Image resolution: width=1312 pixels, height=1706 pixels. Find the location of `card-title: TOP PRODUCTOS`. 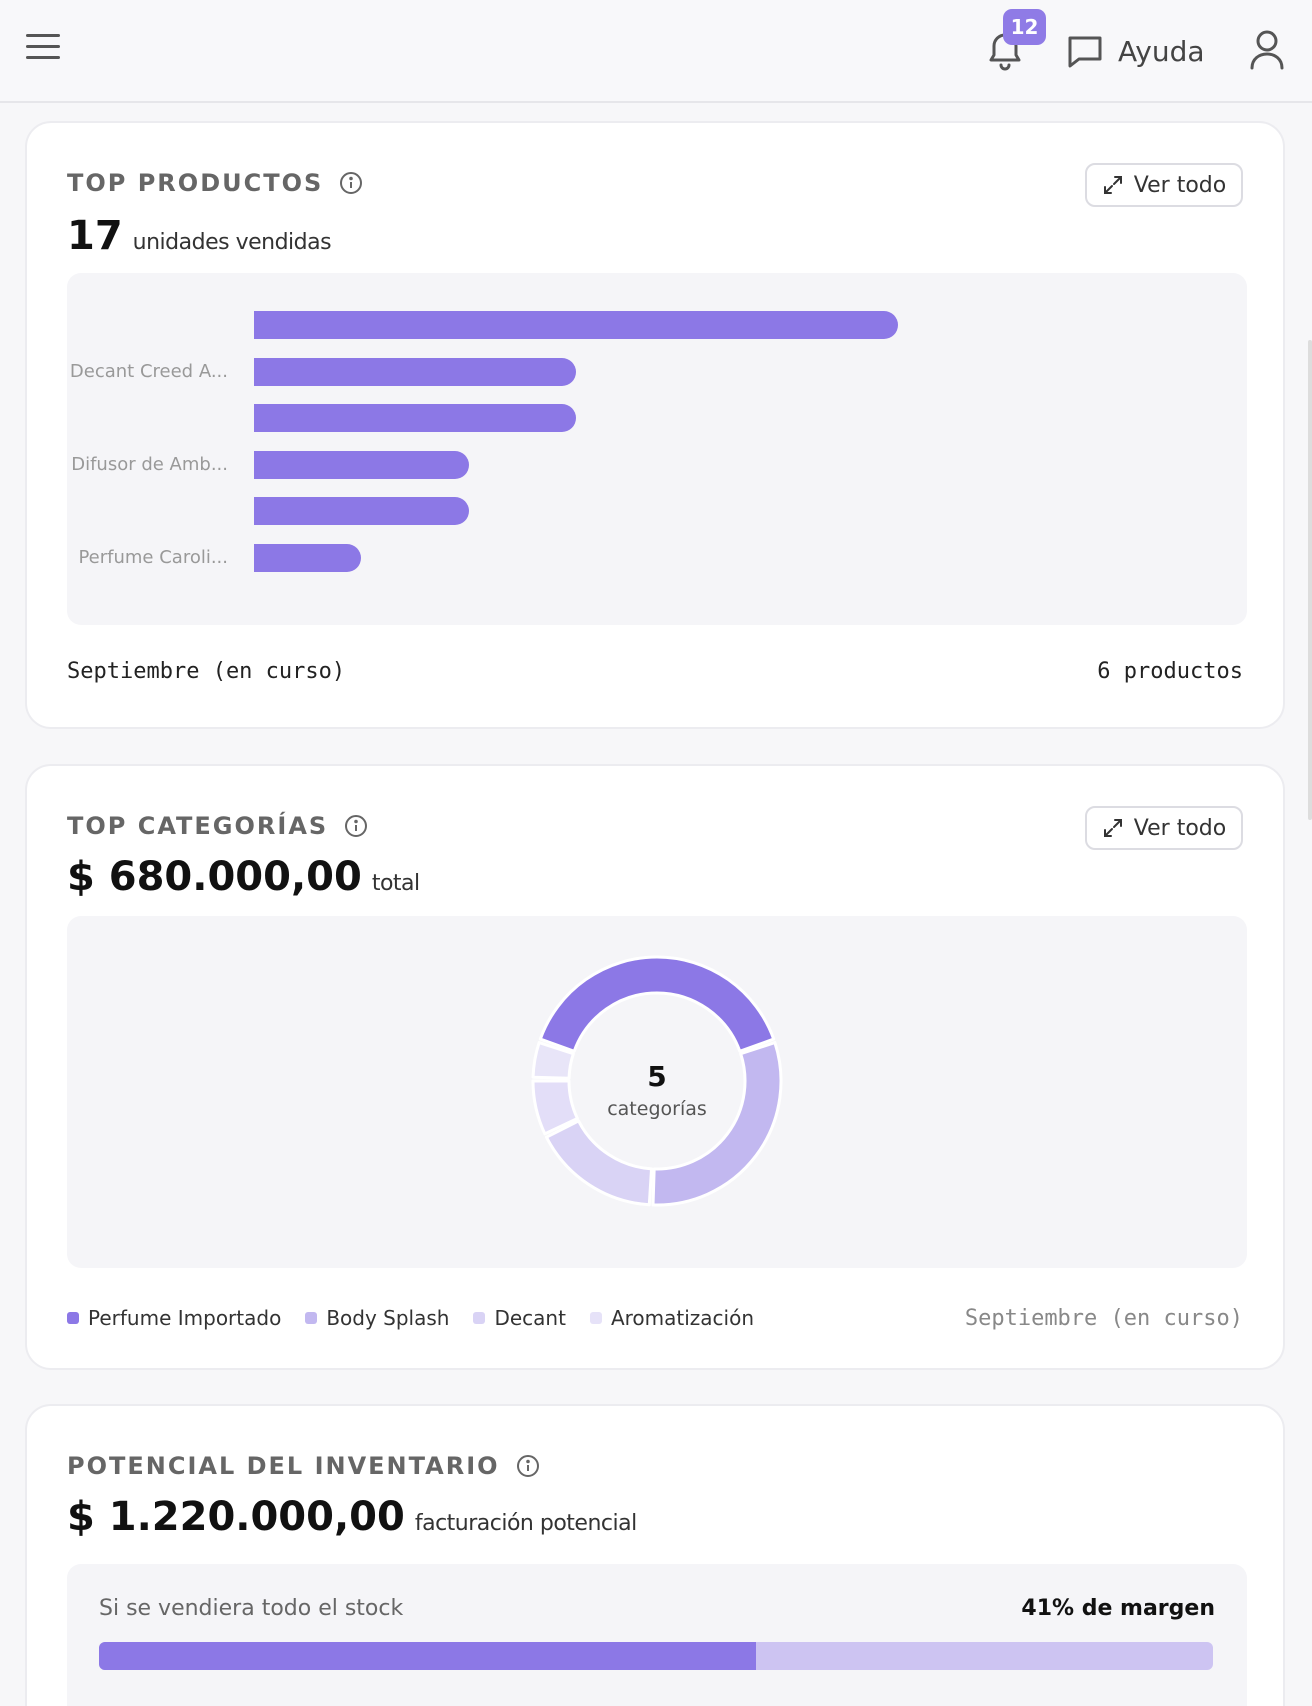

card-title: TOP PRODUCTOS is located at coordinates (195, 183).